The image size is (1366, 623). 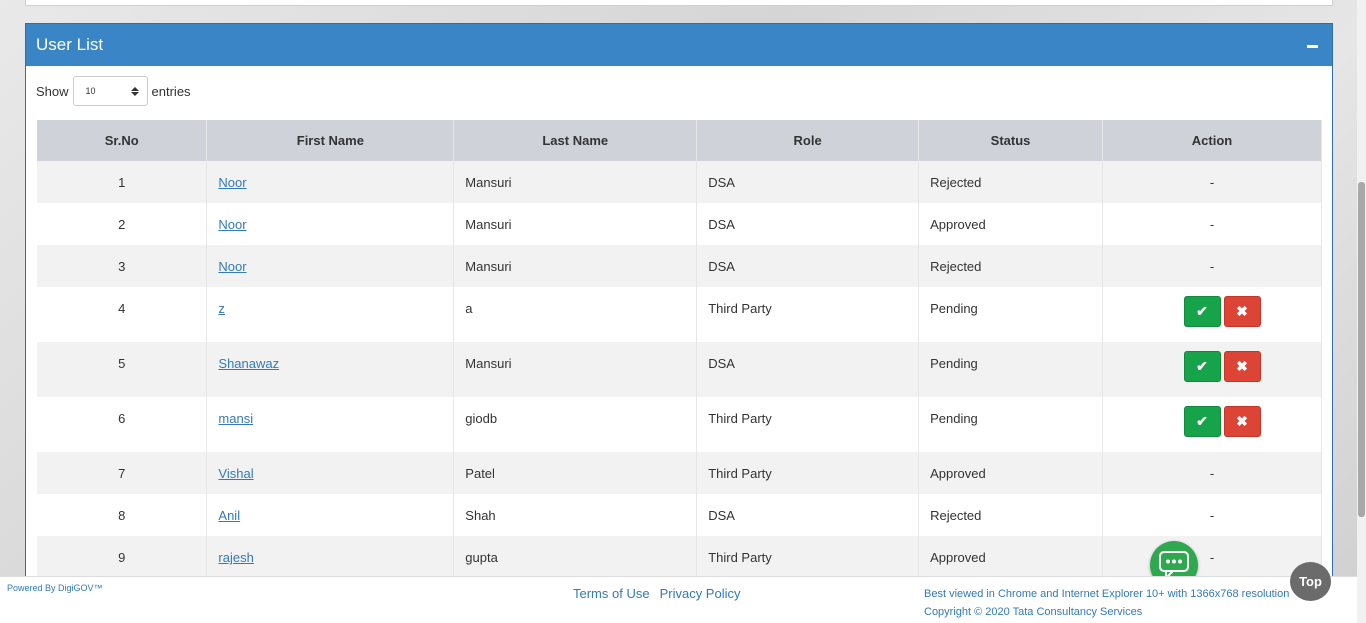 I want to click on cell-first-name: Vishal, so click(x=330, y=473).